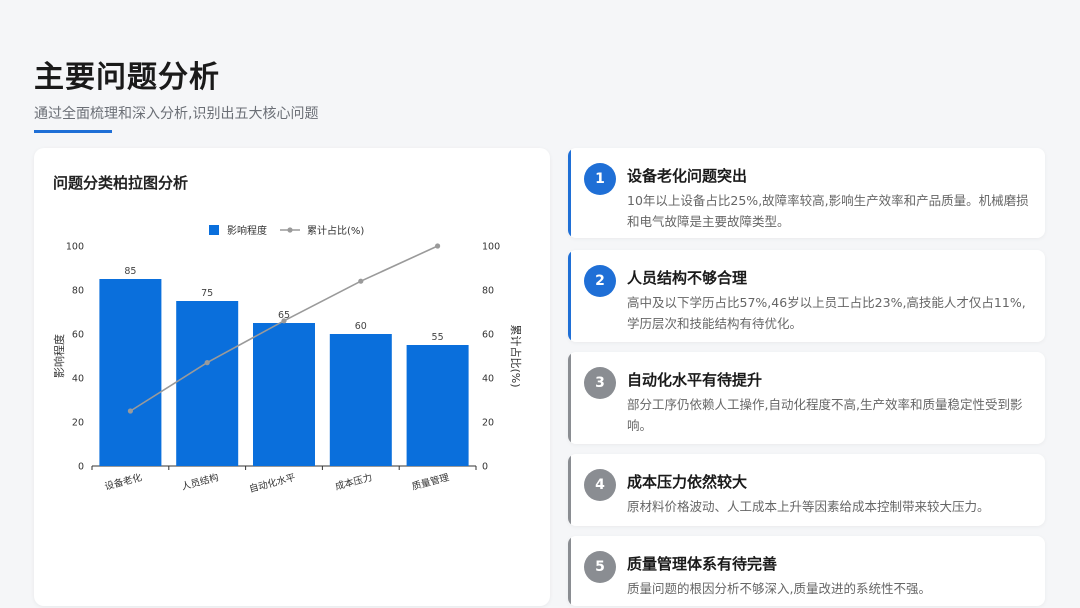 This screenshot has width=1080, height=608. What do you see at coordinates (431, 482) in the screenshot?
I see `x-tick-label: 质量管理` at bounding box center [431, 482].